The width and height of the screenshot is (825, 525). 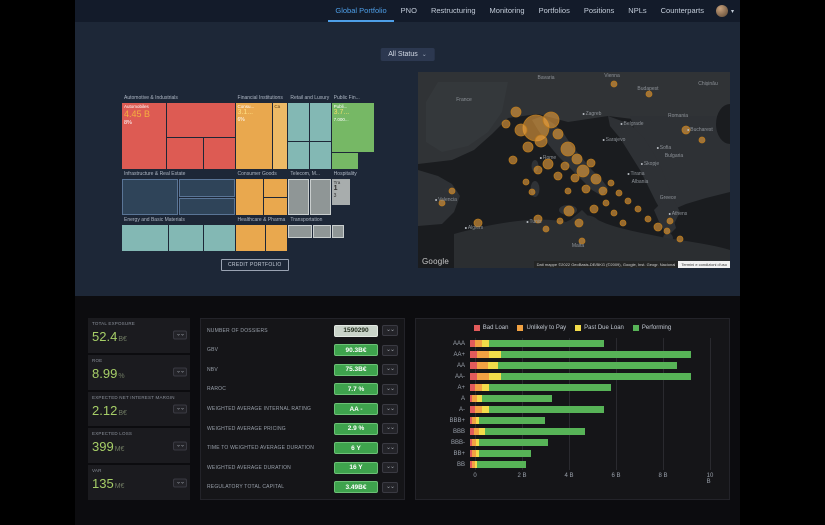 What do you see at coordinates (637, 11) in the screenshot?
I see `nav-tab-npls: NPLs` at bounding box center [637, 11].